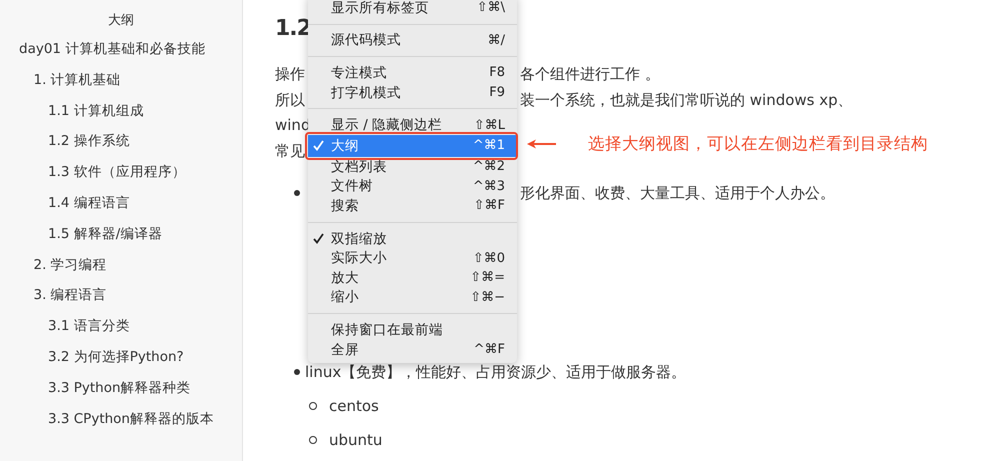 The height and width of the screenshot is (461, 1000). I want to click on outline-item: 1.2 操作系统, so click(89, 144).